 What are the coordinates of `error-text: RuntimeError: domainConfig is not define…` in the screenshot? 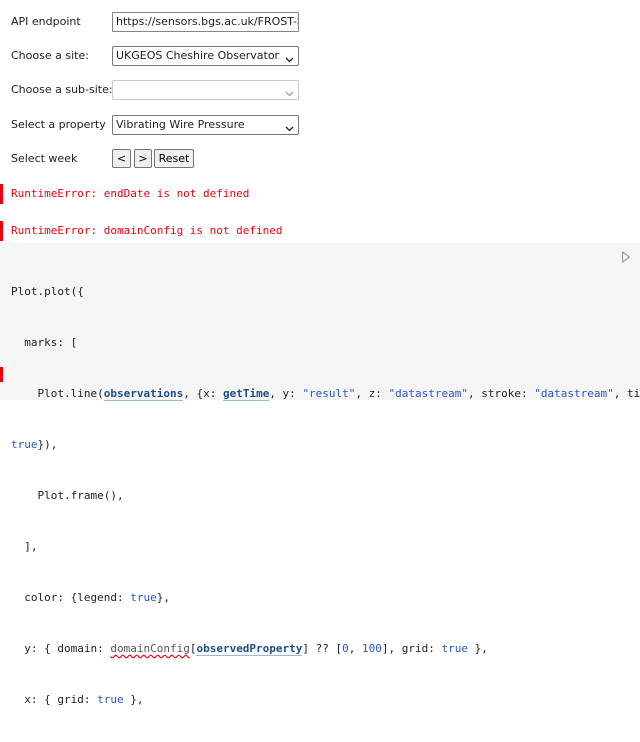 It's located at (147, 230).